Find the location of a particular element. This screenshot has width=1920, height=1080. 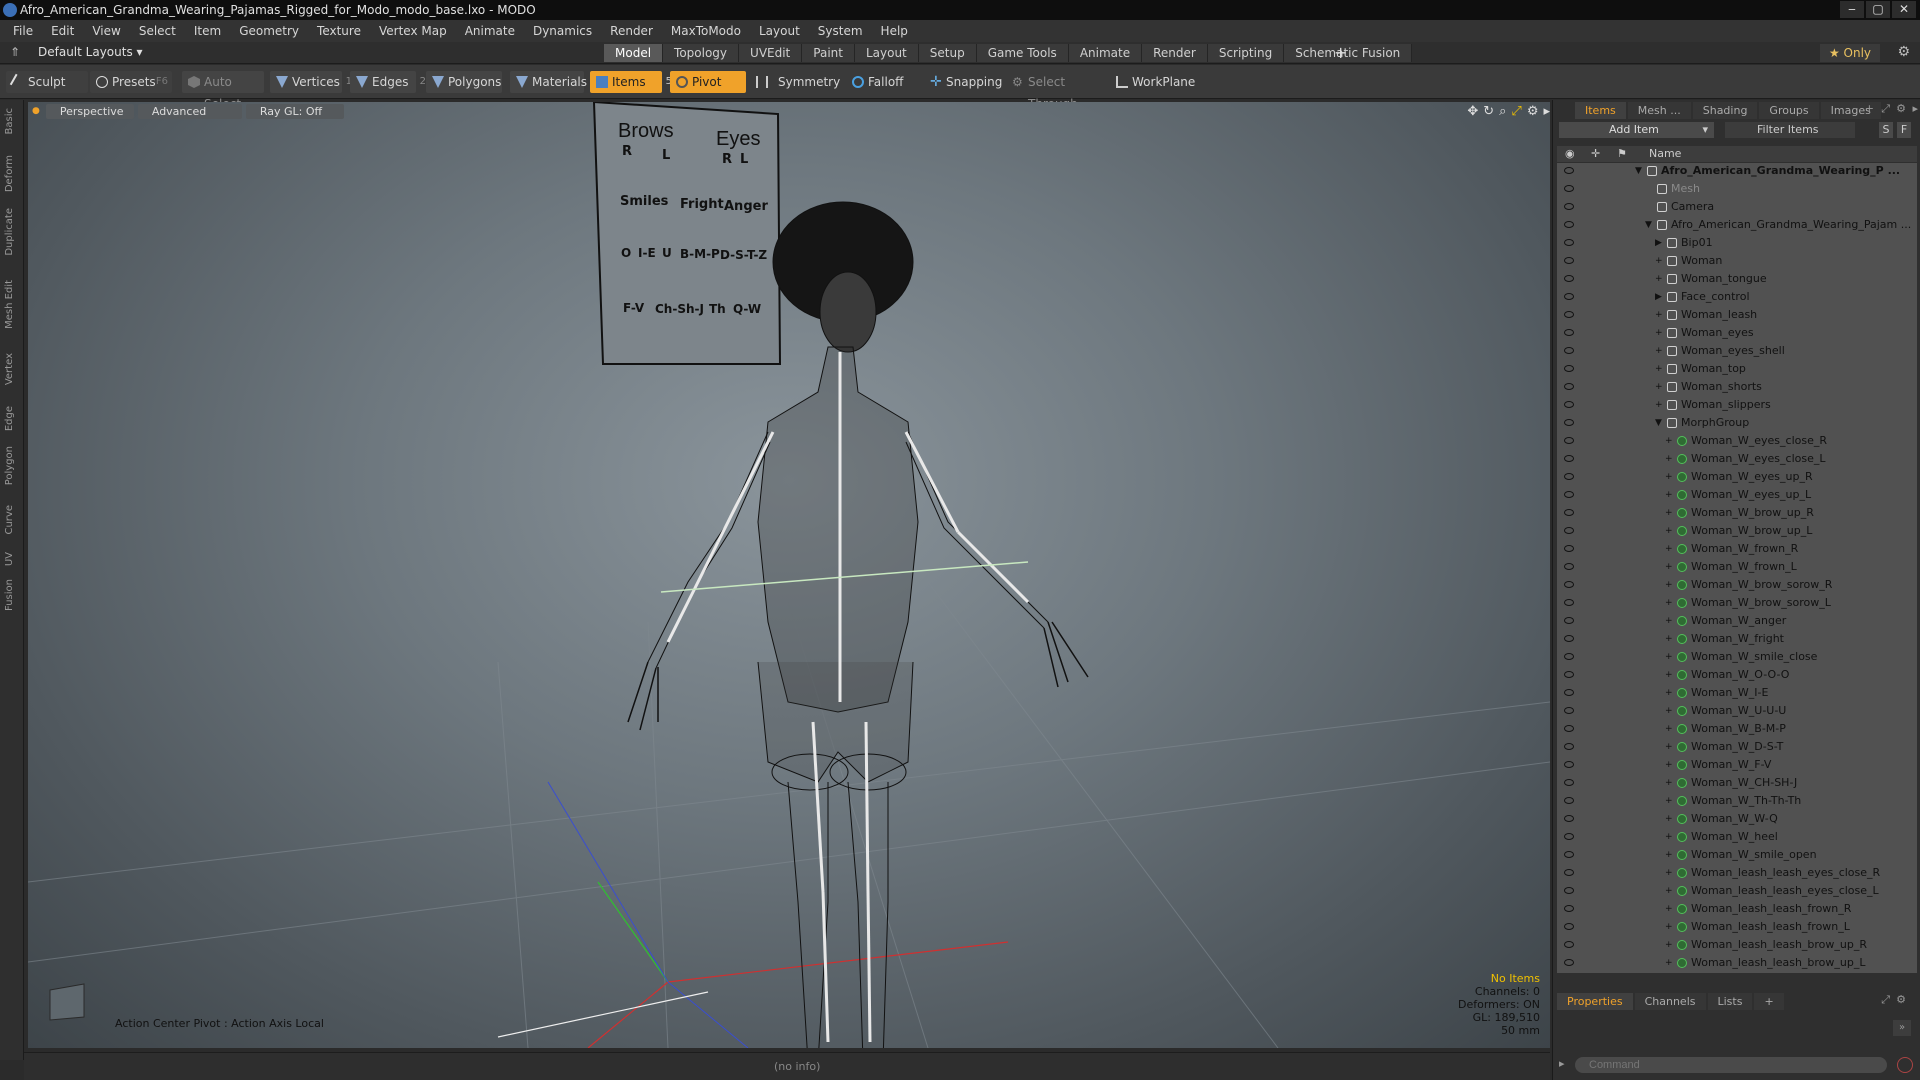

expand-toggle-icon: ▶ is located at coordinates (1658, 297).